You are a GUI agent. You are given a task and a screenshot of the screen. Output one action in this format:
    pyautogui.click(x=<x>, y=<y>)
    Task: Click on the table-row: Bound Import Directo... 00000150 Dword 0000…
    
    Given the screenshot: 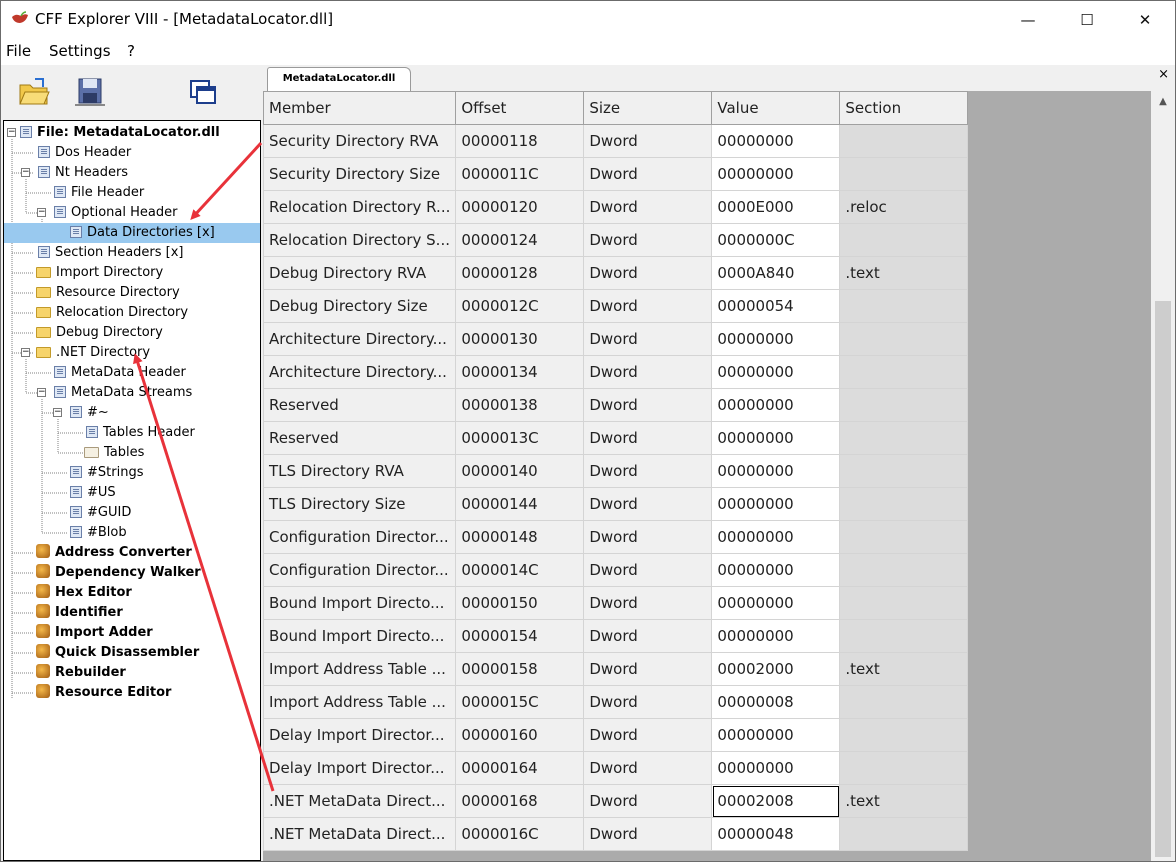 What is the action you would take?
    pyautogui.click(x=616, y=603)
    